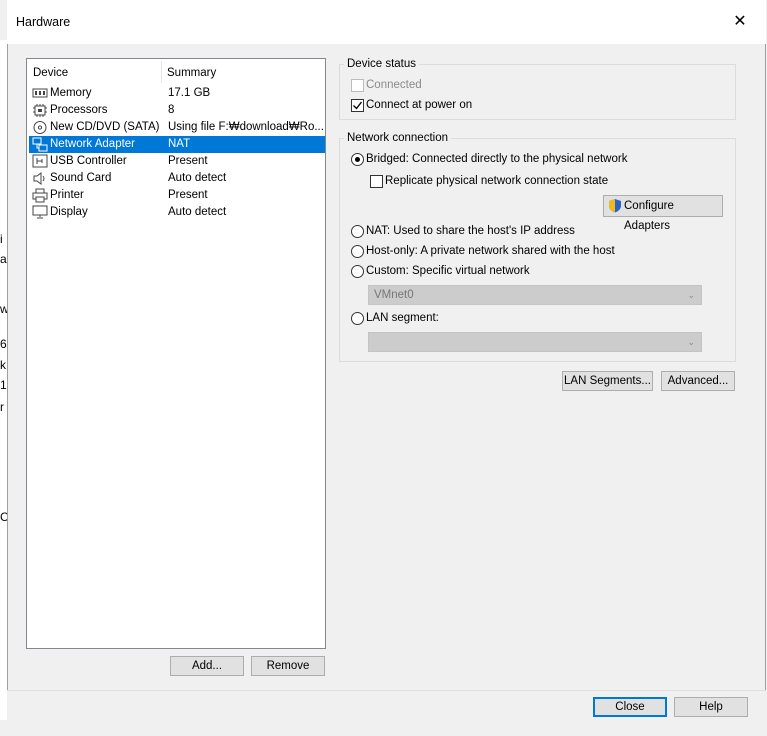  Describe the element at coordinates (179, 144) in the screenshot. I see `device-summary: NAT` at that location.